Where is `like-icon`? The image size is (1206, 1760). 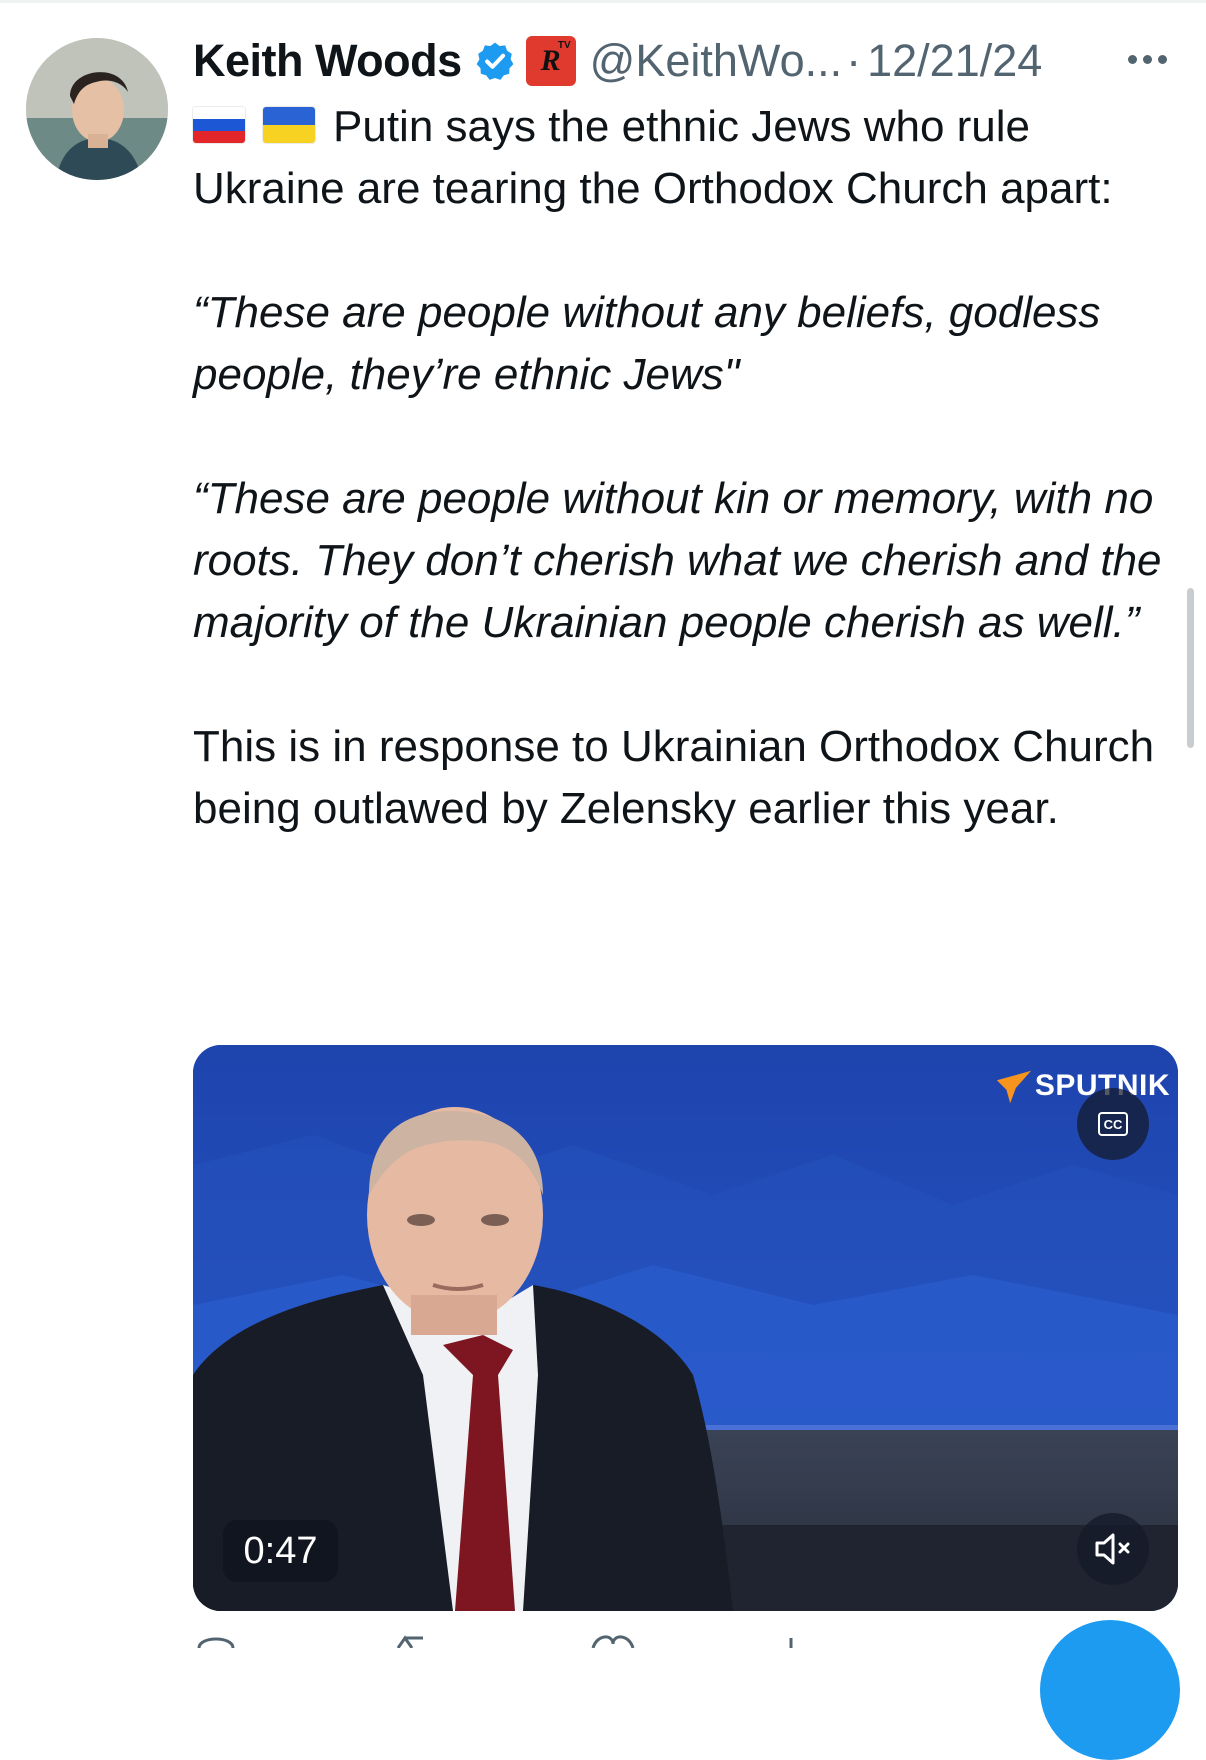
like-icon is located at coordinates (613, 1641).